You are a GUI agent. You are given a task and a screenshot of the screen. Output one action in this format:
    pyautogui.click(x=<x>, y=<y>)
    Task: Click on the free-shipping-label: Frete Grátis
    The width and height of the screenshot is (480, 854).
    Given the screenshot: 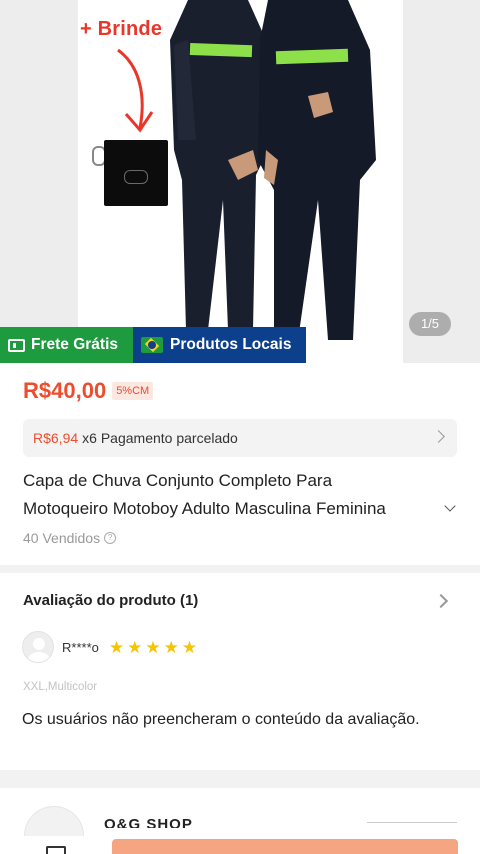 What is the action you would take?
    pyautogui.click(x=75, y=344)
    